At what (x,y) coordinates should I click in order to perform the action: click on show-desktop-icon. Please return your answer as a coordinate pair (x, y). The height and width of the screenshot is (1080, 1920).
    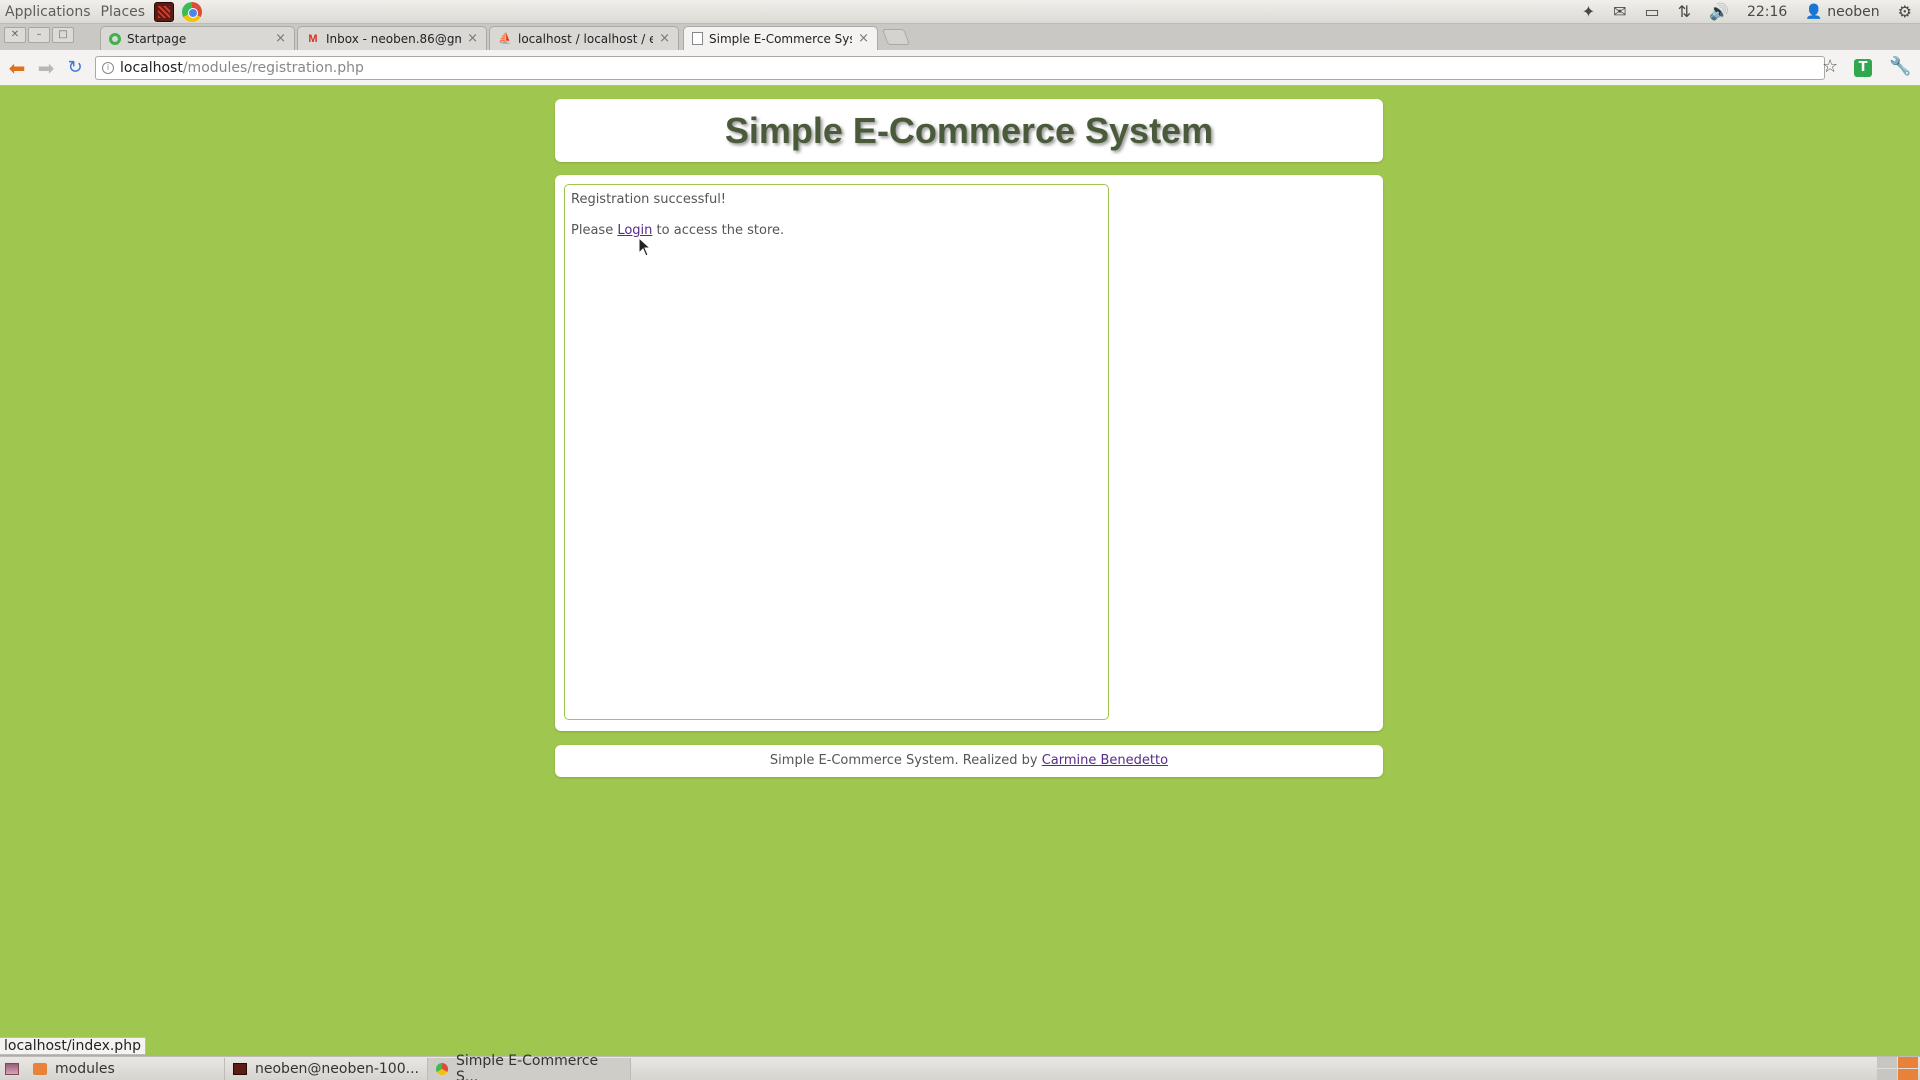
    Looking at the image, I should click on (12, 1068).